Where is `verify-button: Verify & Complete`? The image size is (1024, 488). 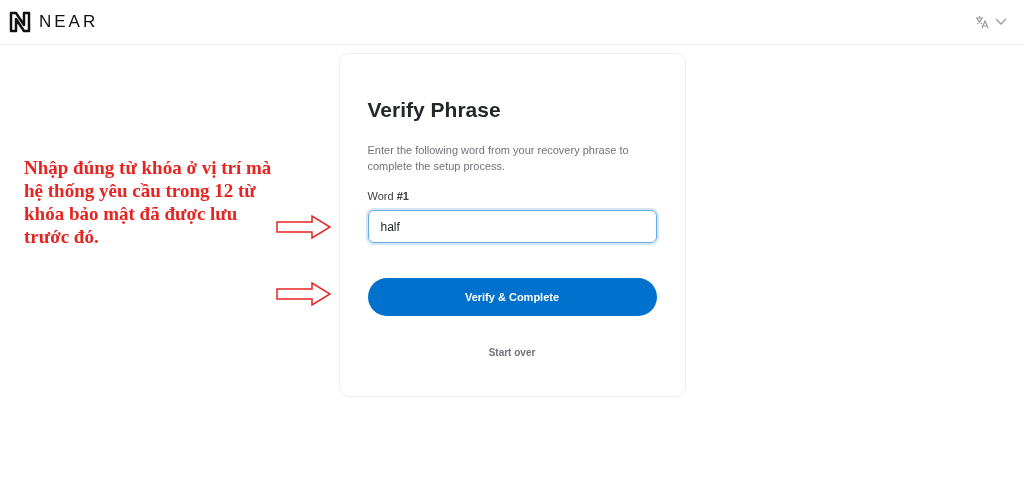
verify-button: Verify & Complete is located at coordinates (512, 297).